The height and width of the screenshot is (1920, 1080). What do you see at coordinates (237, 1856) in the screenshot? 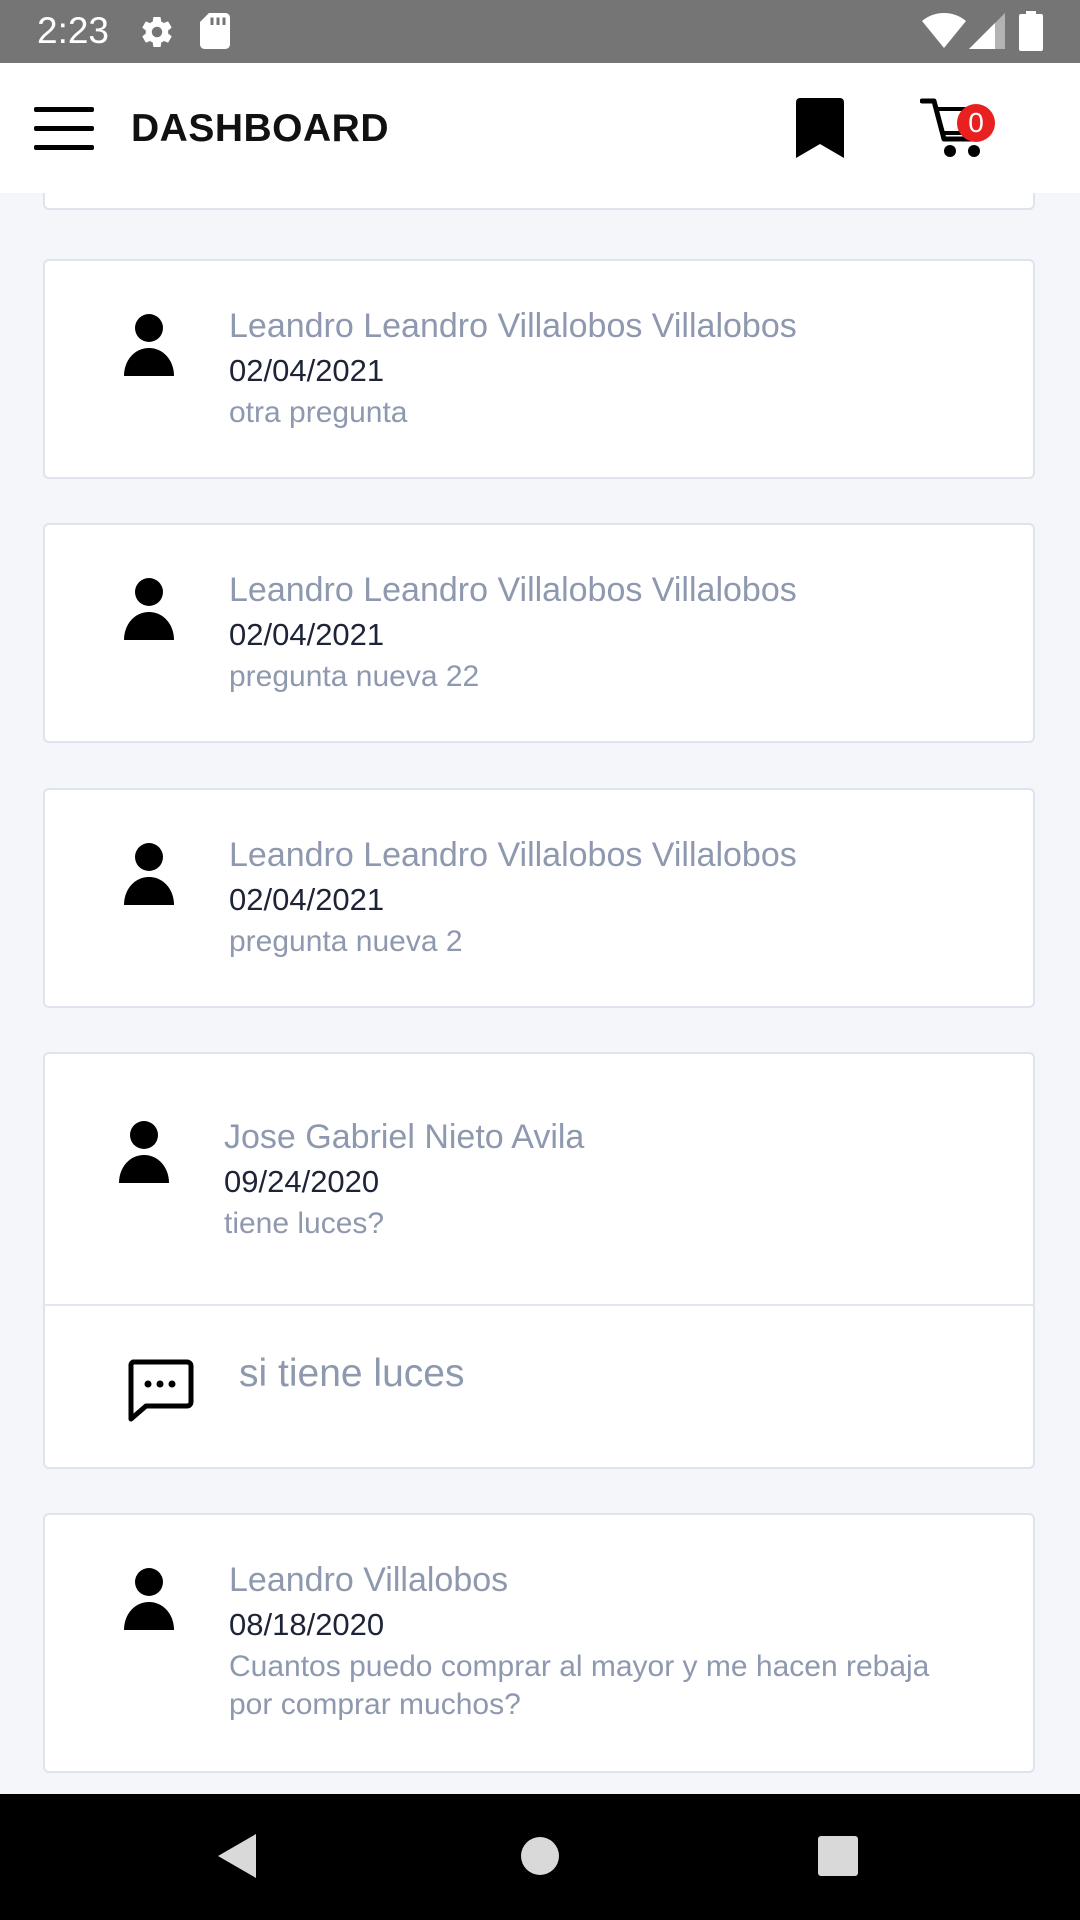
I see `back-icon` at bounding box center [237, 1856].